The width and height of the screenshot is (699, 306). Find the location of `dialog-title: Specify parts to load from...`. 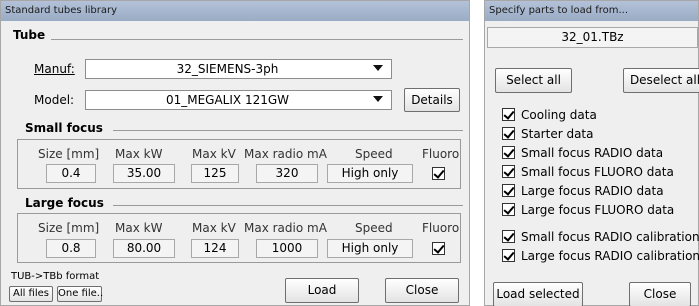

dialog-title: Specify parts to load from... is located at coordinates (591, 11).